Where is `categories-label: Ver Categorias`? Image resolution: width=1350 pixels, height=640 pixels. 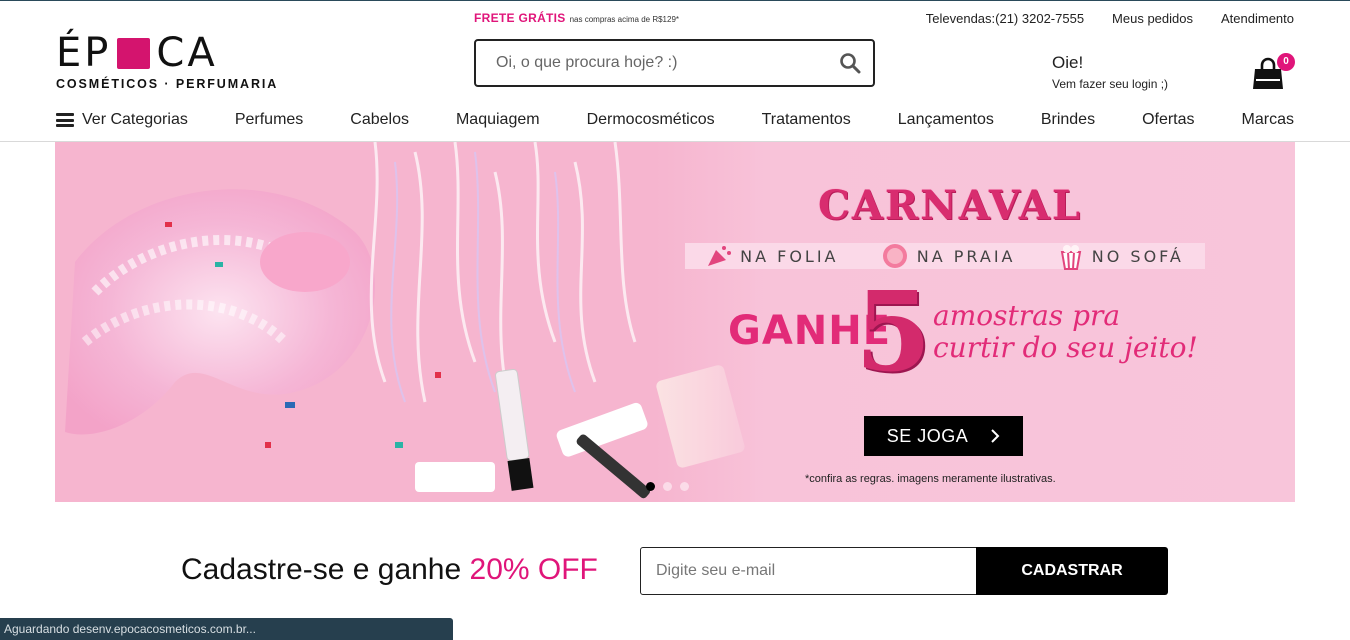 categories-label: Ver Categorias is located at coordinates (135, 119).